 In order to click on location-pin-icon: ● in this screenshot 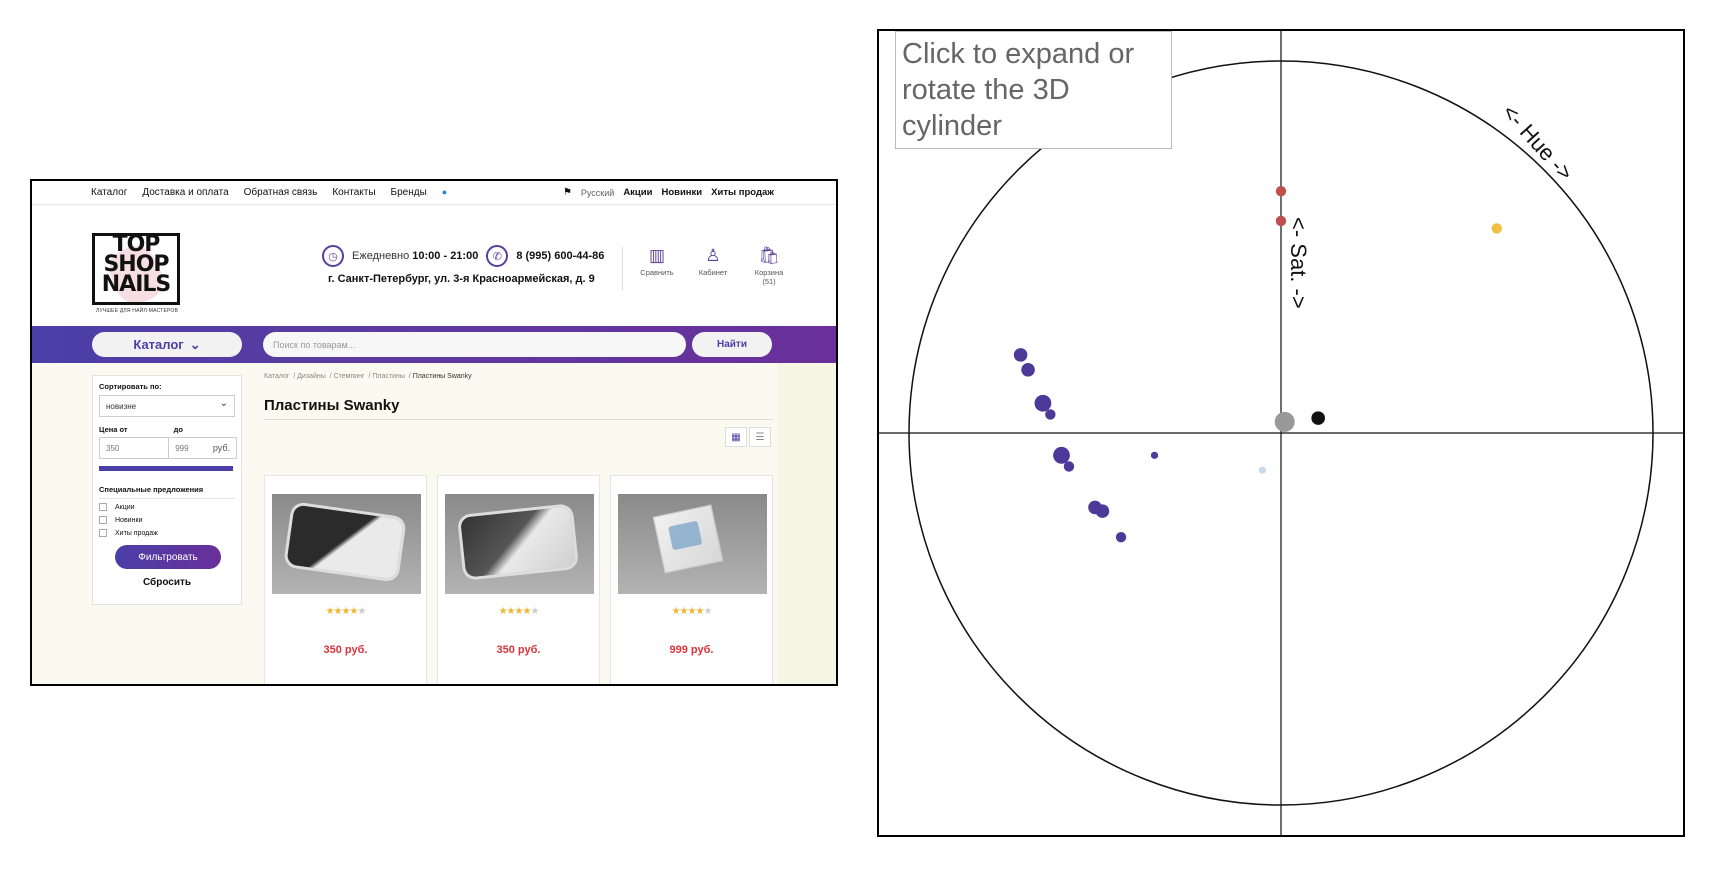, I will do `click(444, 192)`.